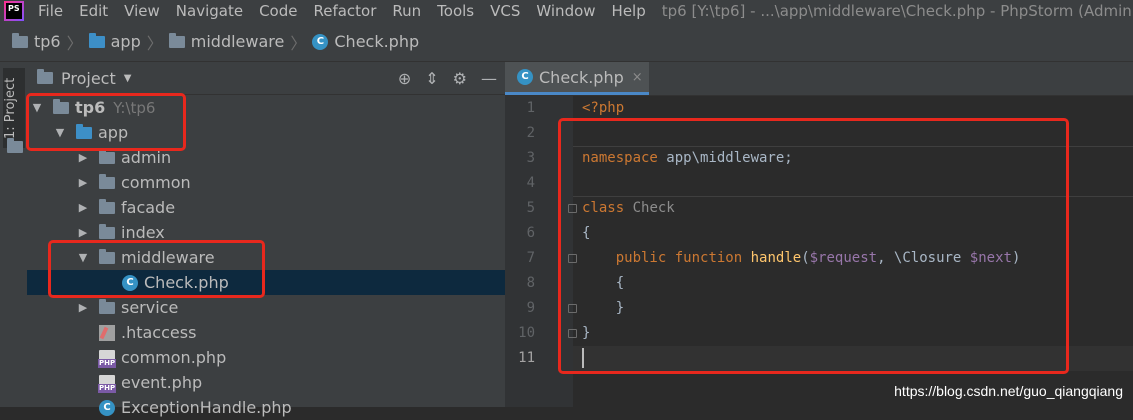 This screenshot has height=420, width=1133. What do you see at coordinates (530, 233) in the screenshot?
I see `line-number: 6` at bounding box center [530, 233].